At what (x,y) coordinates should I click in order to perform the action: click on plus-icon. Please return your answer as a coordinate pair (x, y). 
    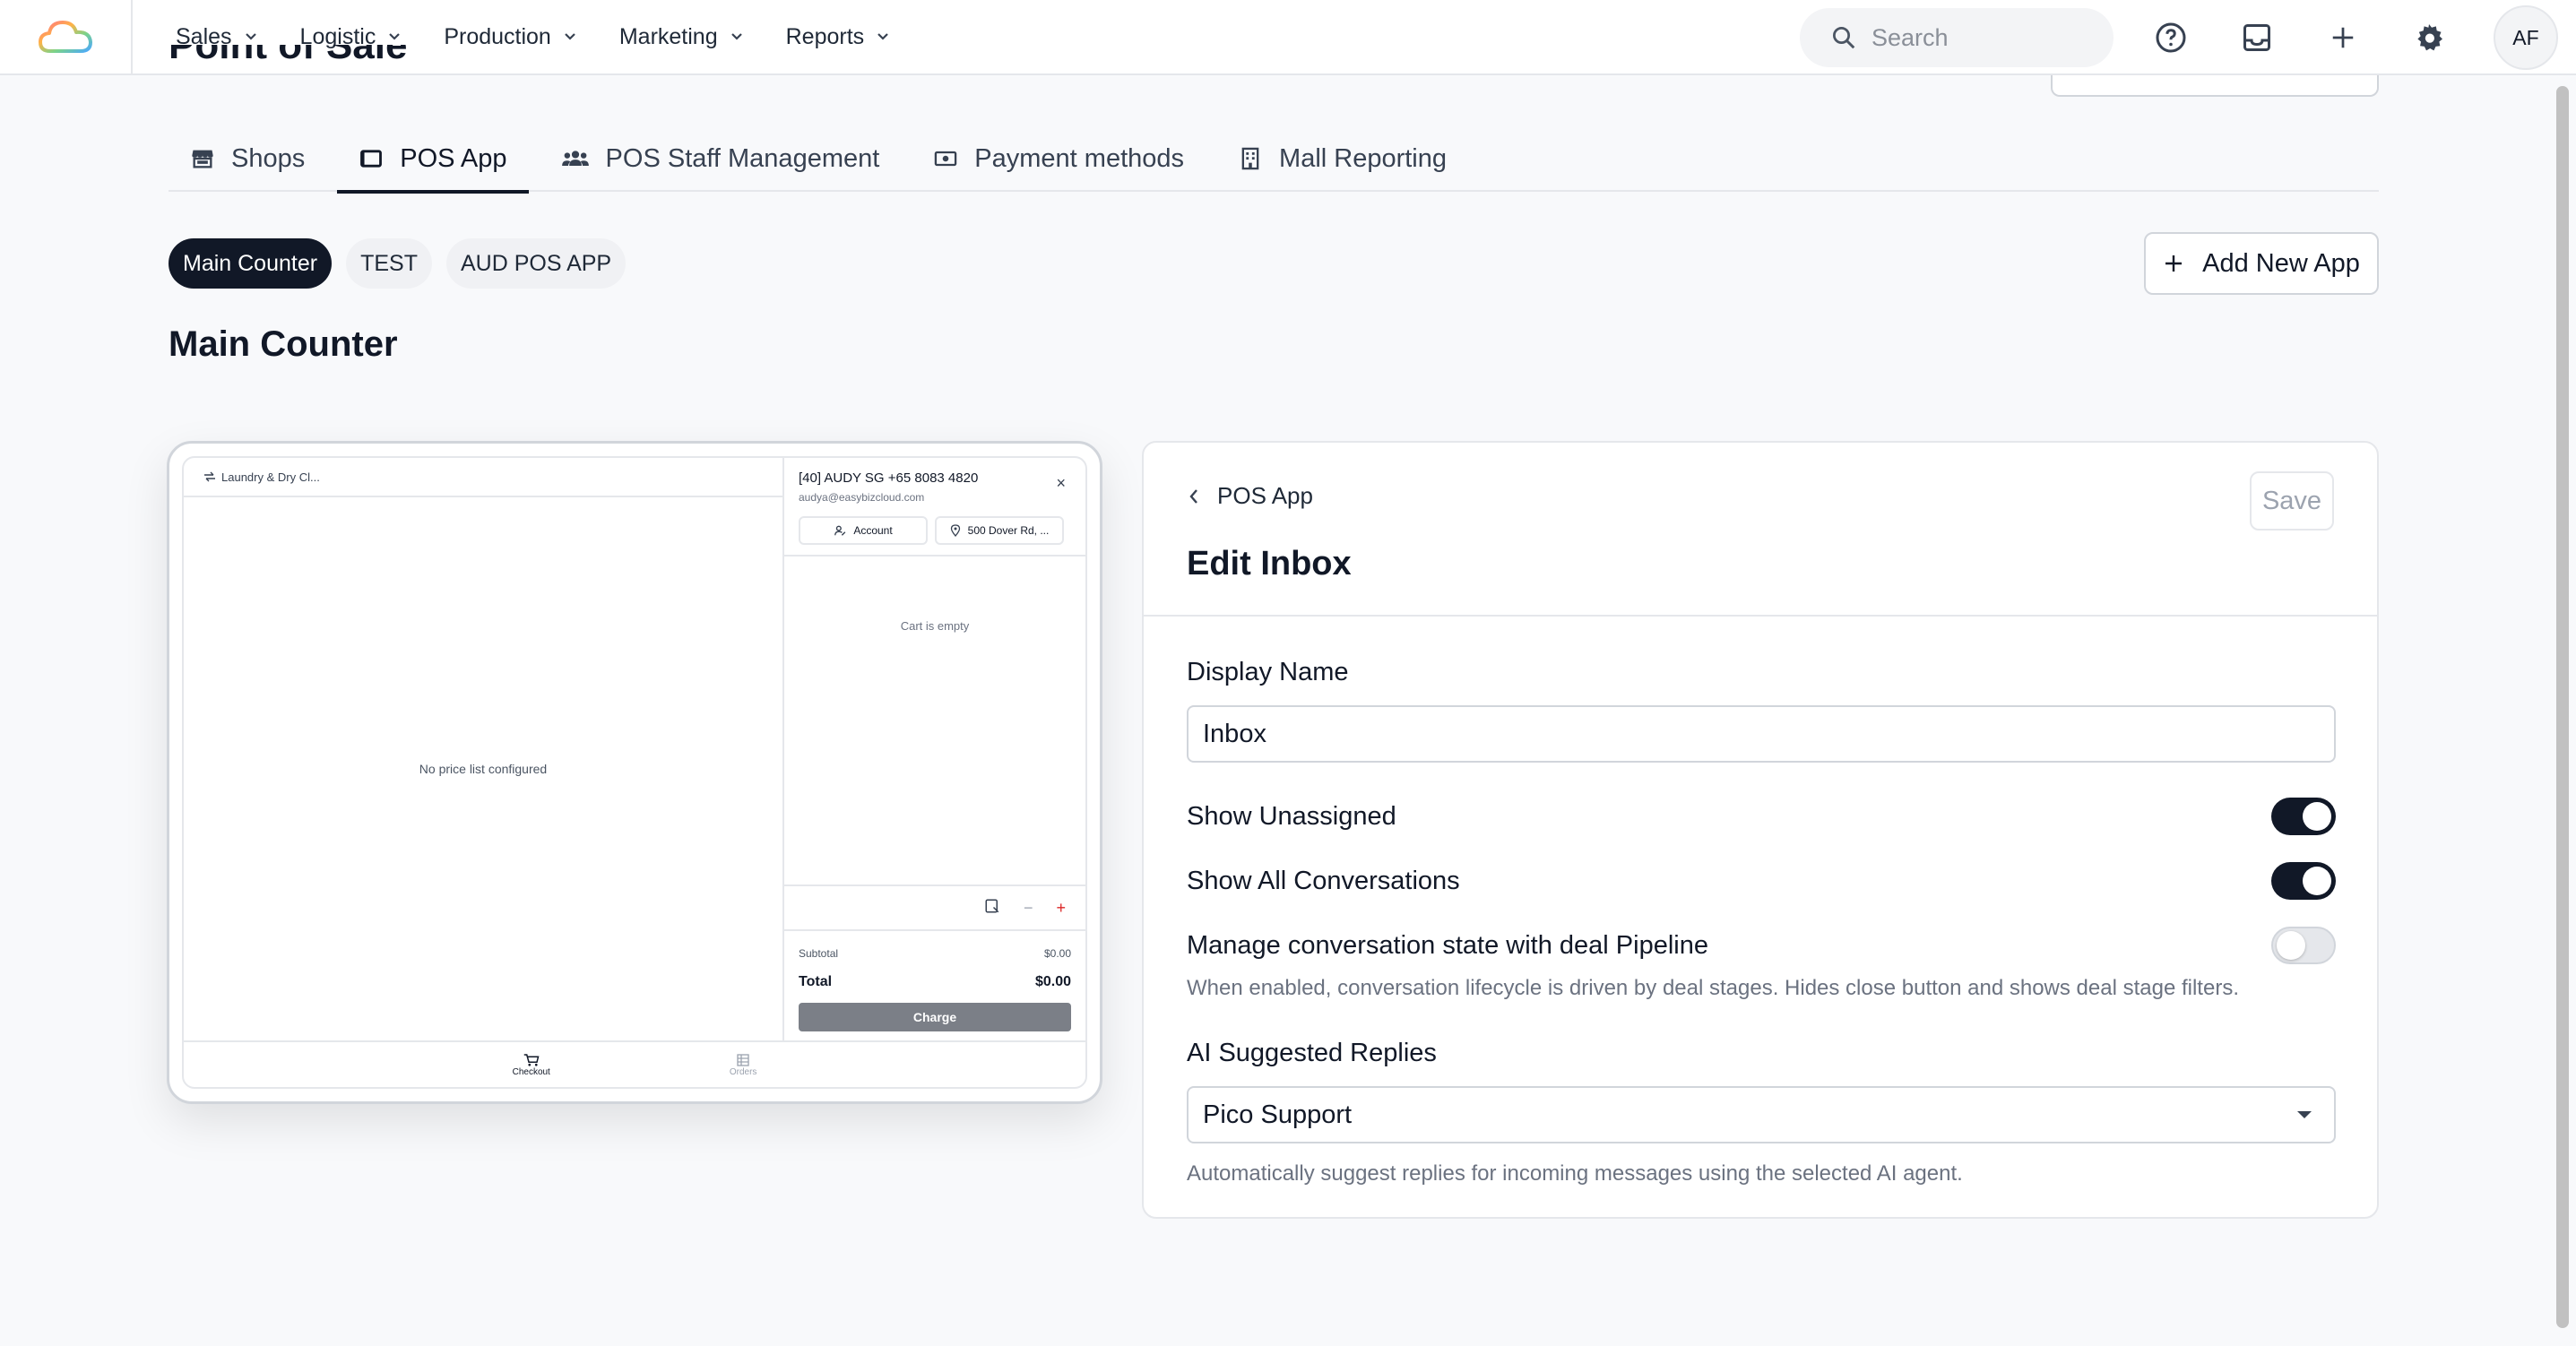
    Looking at the image, I should click on (2343, 37).